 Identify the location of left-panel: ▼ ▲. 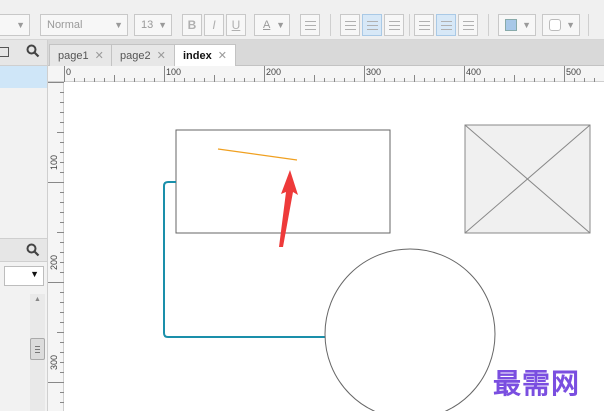
(24, 225).